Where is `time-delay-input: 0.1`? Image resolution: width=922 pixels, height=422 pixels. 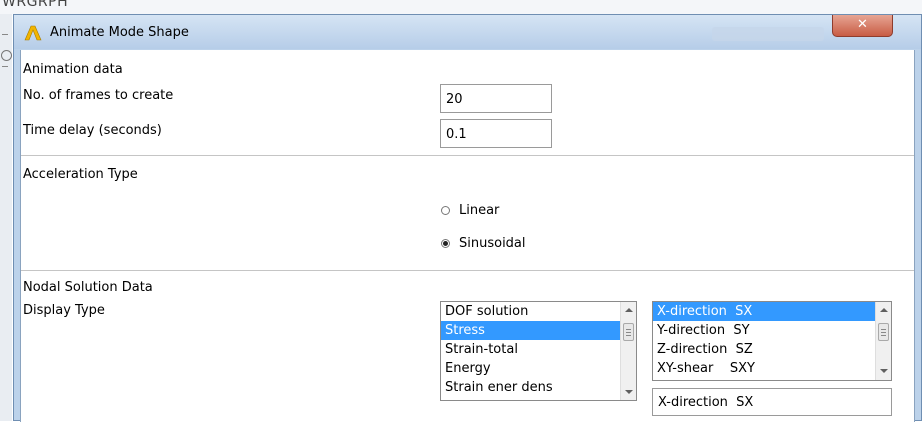
time-delay-input: 0.1 is located at coordinates (496, 133).